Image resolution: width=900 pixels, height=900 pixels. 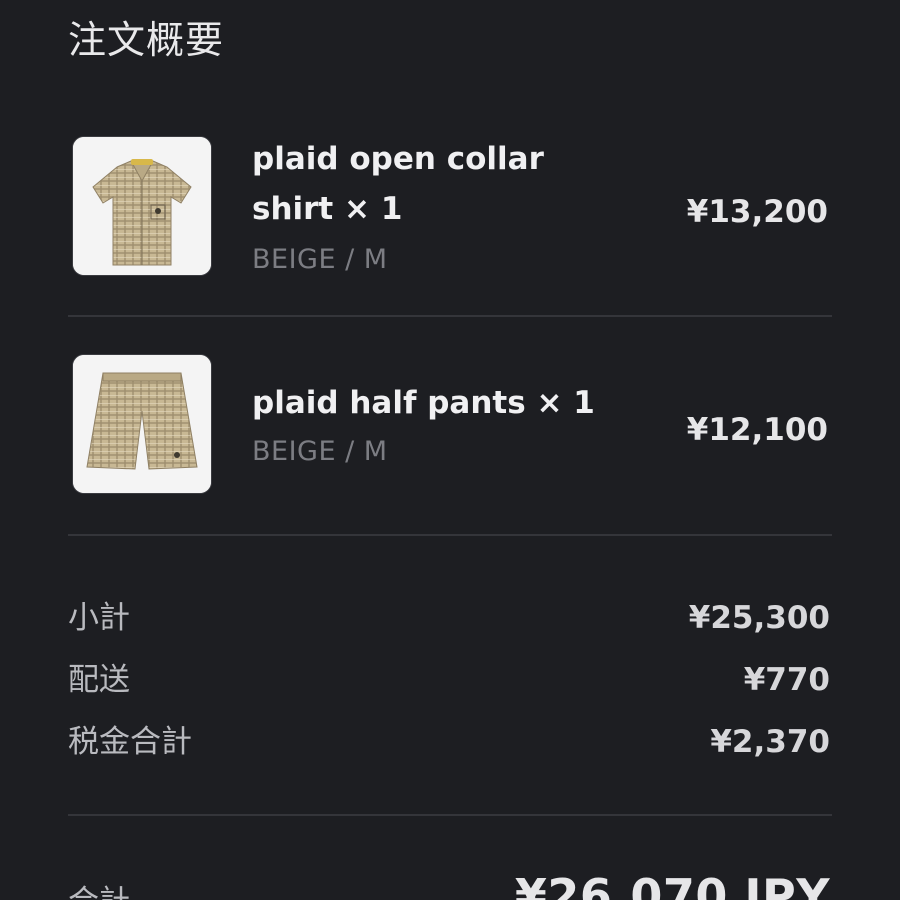 What do you see at coordinates (450, 883) in the screenshot?
I see `total-row: 合計 ¥26,070 JPY` at bounding box center [450, 883].